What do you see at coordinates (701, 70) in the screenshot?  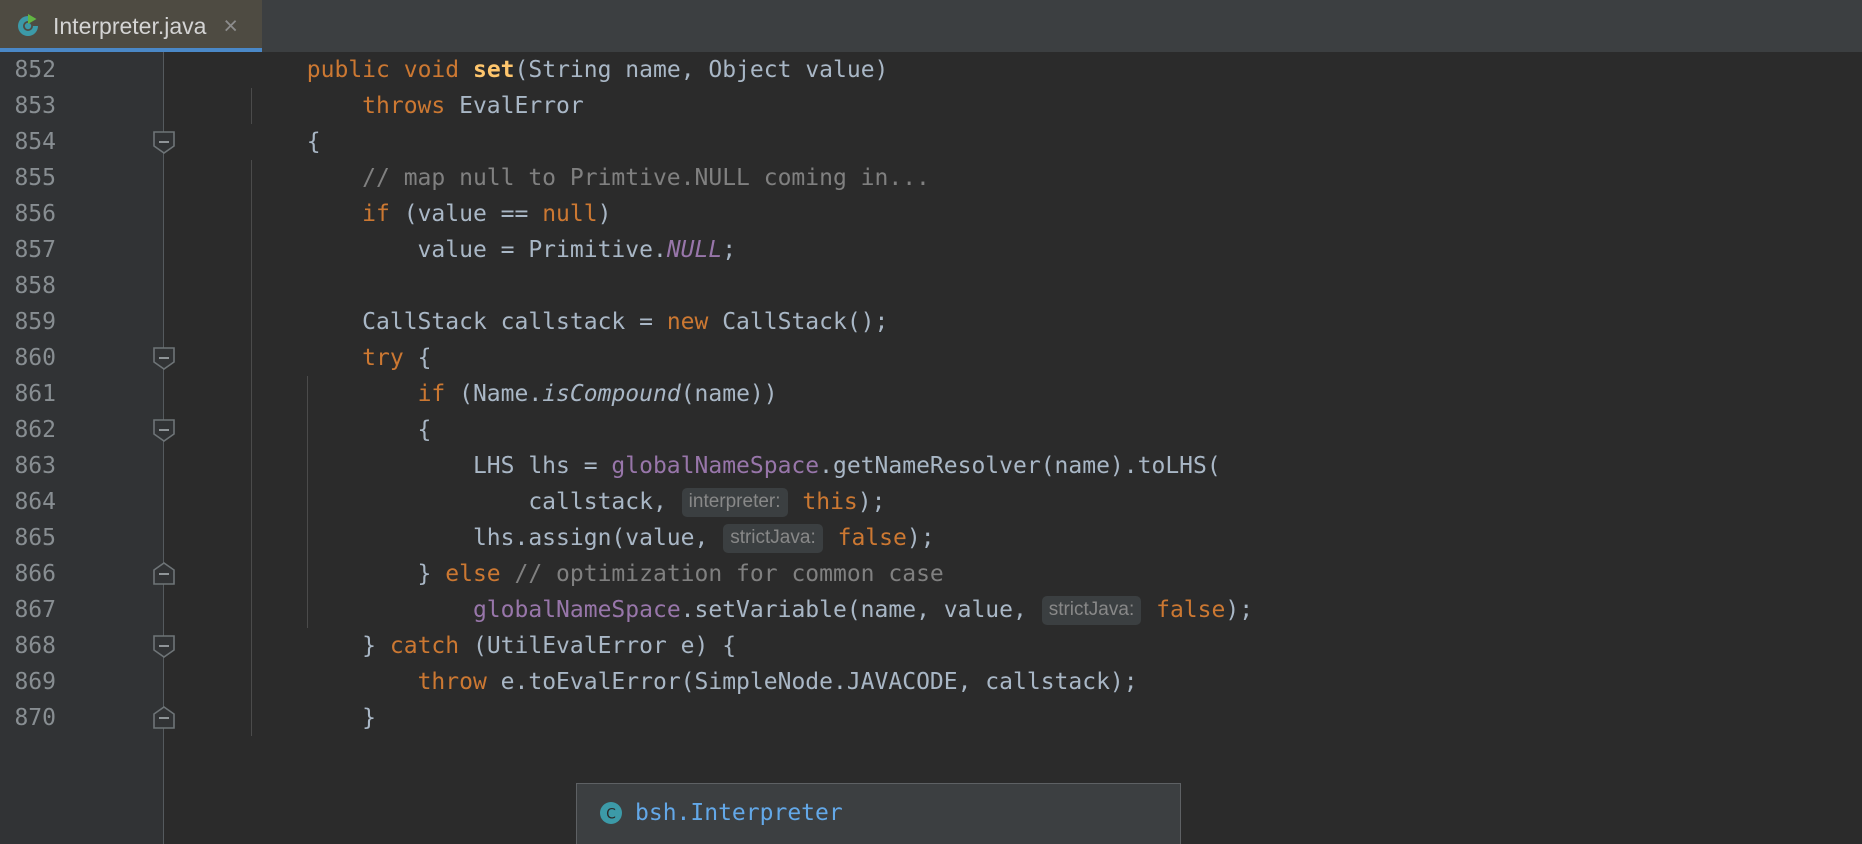 I see `code-token: (String name, Object value)` at bounding box center [701, 70].